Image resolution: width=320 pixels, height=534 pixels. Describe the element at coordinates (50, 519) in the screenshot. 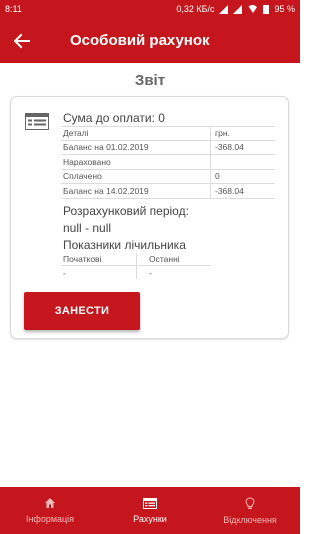

I see `nav-label-info: Інформація` at that location.